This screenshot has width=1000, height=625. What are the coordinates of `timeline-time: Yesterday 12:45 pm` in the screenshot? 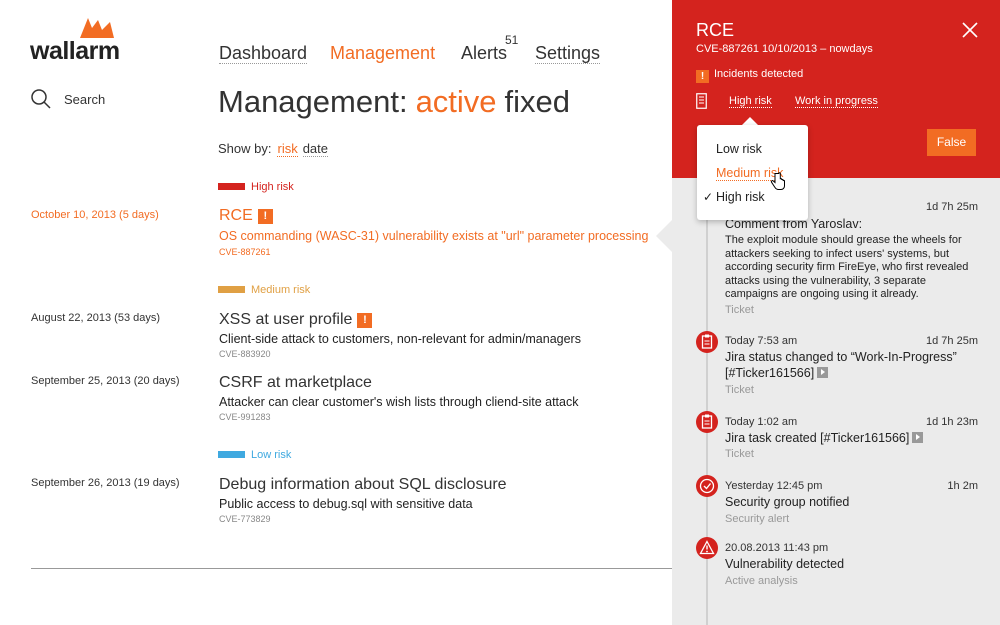 It's located at (774, 486).